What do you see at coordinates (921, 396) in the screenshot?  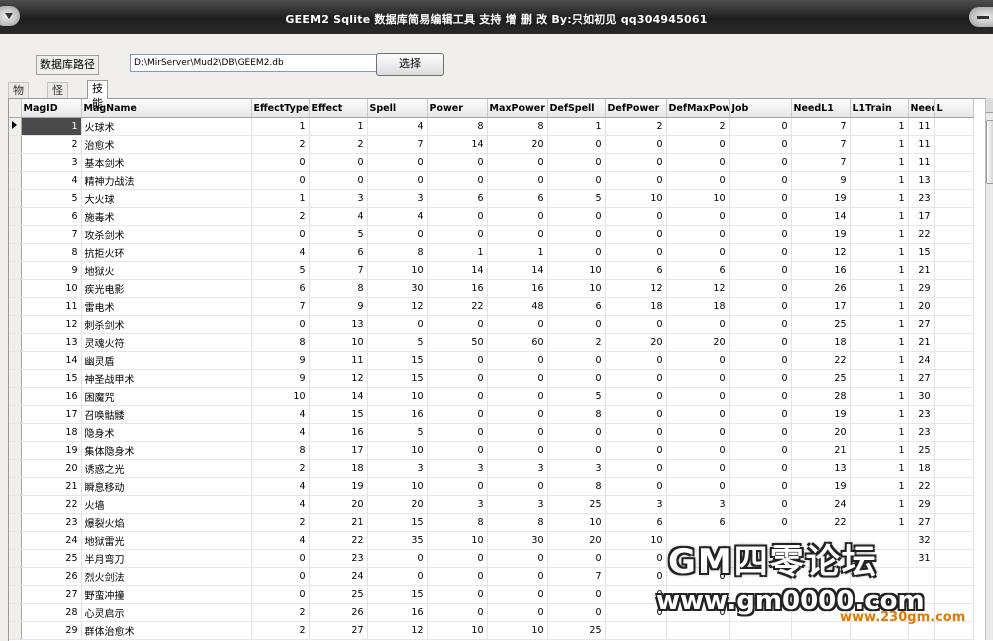 I see `table-cell: 30` at bounding box center [921, 396].